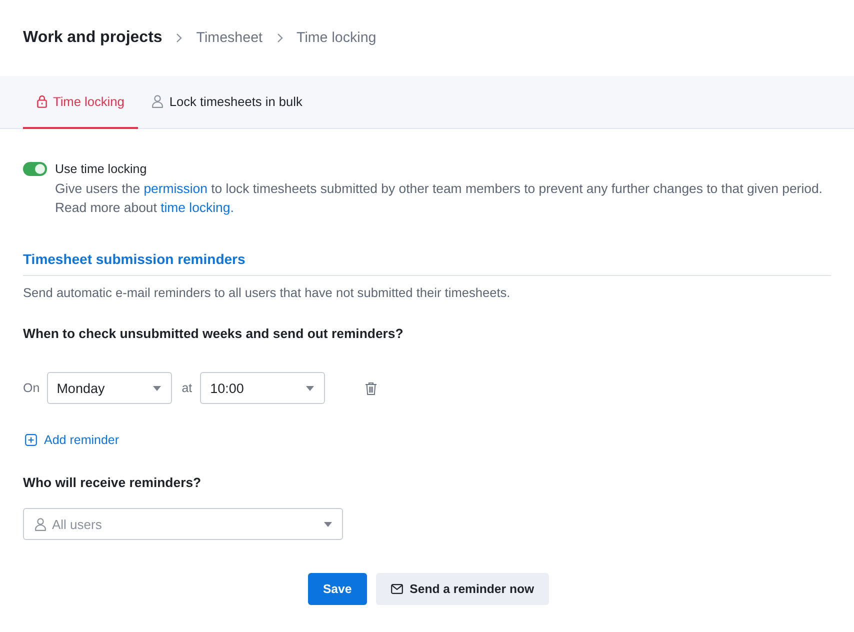 The image size is (854, 632). I want to click on lock-icon, so click(42, 101).